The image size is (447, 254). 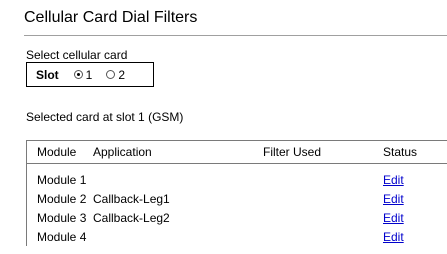 I want to click on slot-label: Slot, so click(x=47, y=74).